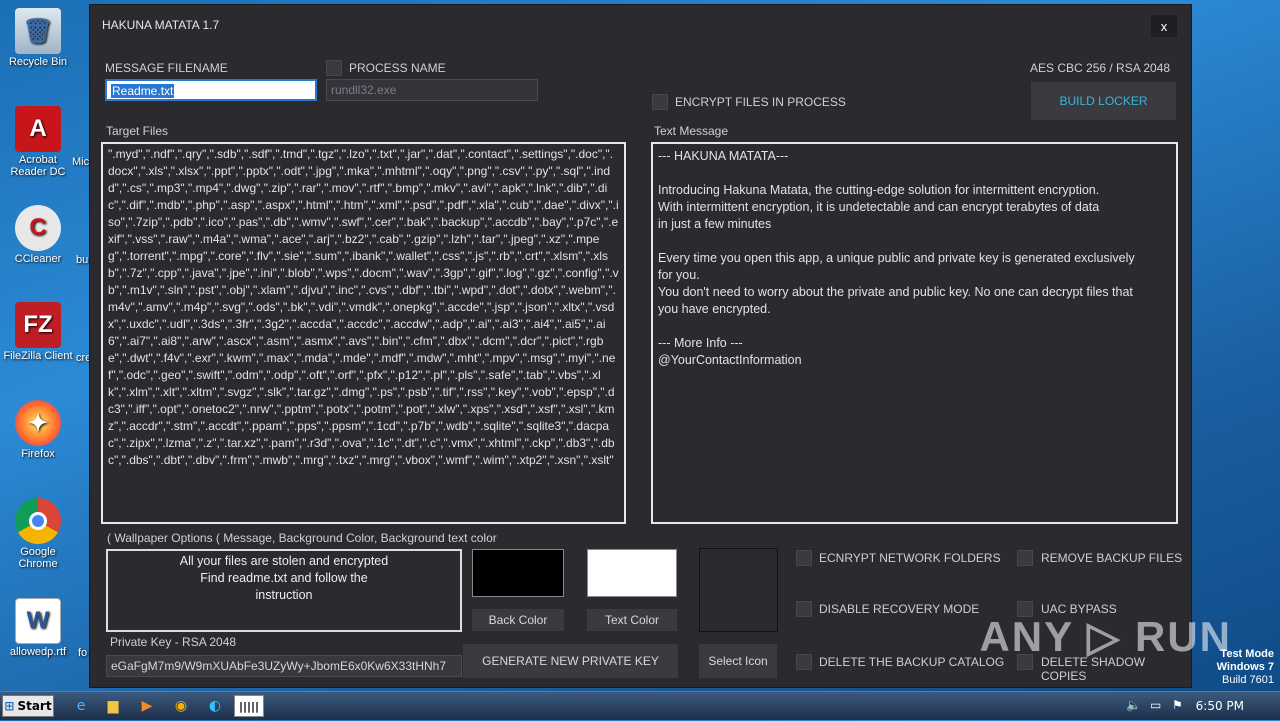  Describe the element at coordinates (738, 661) in the screenshot. I see `select-icon-button: Select Icon` at that location.